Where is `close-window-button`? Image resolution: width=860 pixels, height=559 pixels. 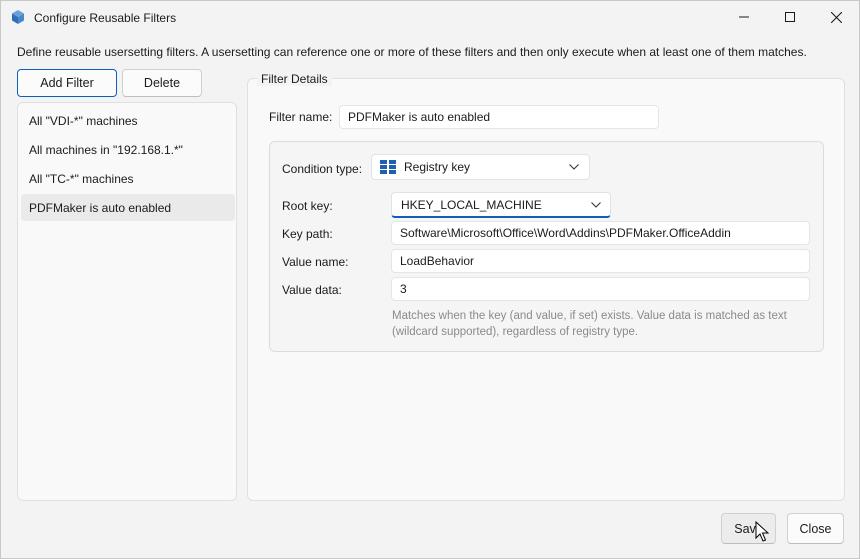
close-window-button is located at coordinates (836, 17).